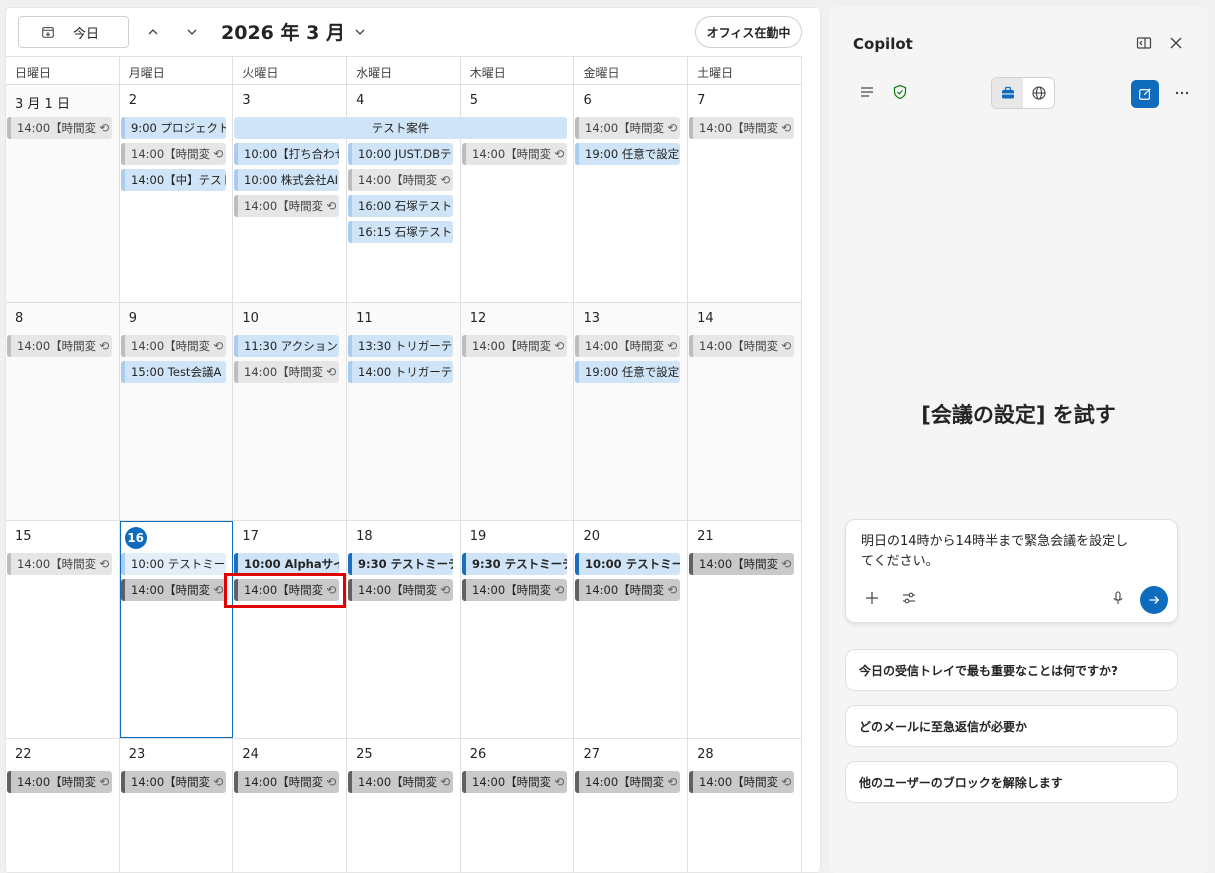 The image size is (1215, 873). Describe the element at coordinates (400, 372) in the screenshot. I see `calendar-event: 14:00 トリガーテスト` at that location.